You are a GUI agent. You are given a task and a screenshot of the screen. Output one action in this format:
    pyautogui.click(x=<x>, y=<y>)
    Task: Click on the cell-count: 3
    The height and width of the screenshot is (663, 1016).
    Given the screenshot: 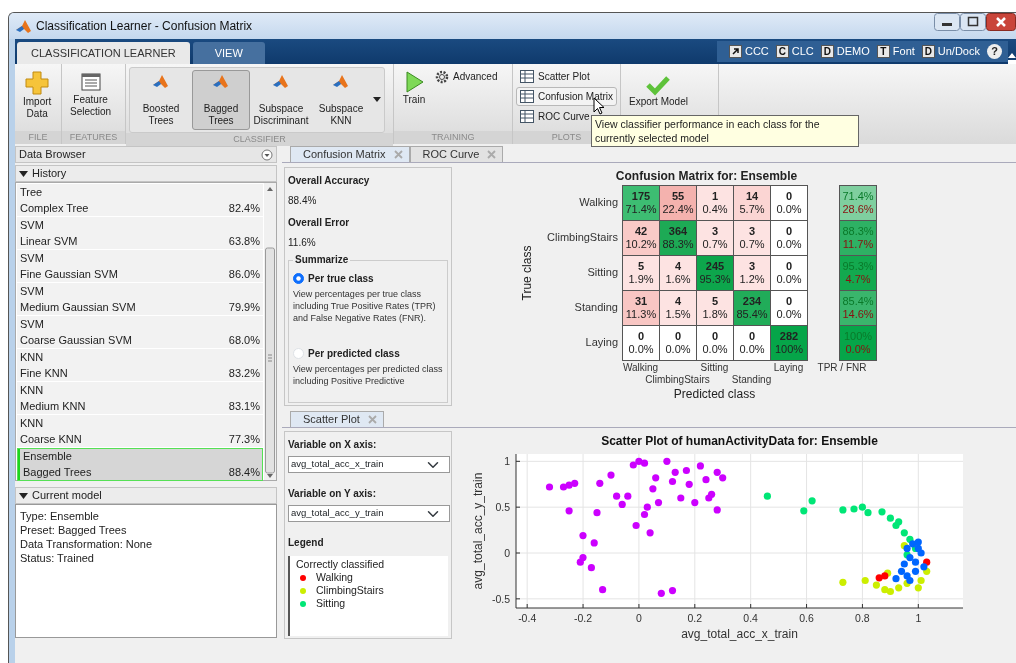 What is the action you would take?
    pyautogui.click(x=752, y=266)
    